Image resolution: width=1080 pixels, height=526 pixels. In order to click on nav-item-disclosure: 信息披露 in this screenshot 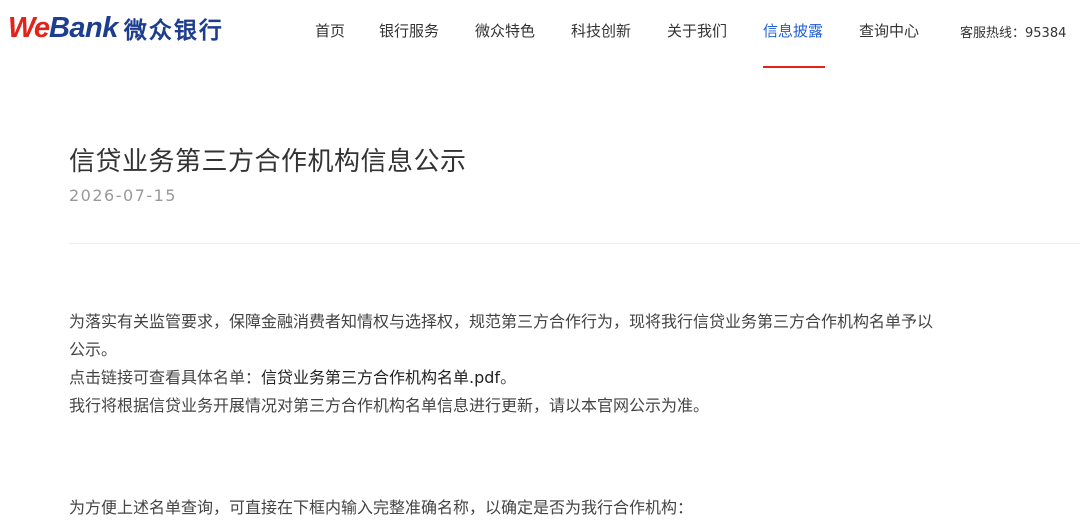, I will do `click(793, 30)`.